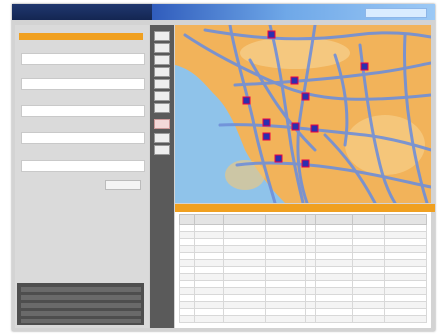 The image size is (442, 335). What do you see at coordinates (123, 185) in the screenshot?
I see `search-button` at bounding box center [123, 185].